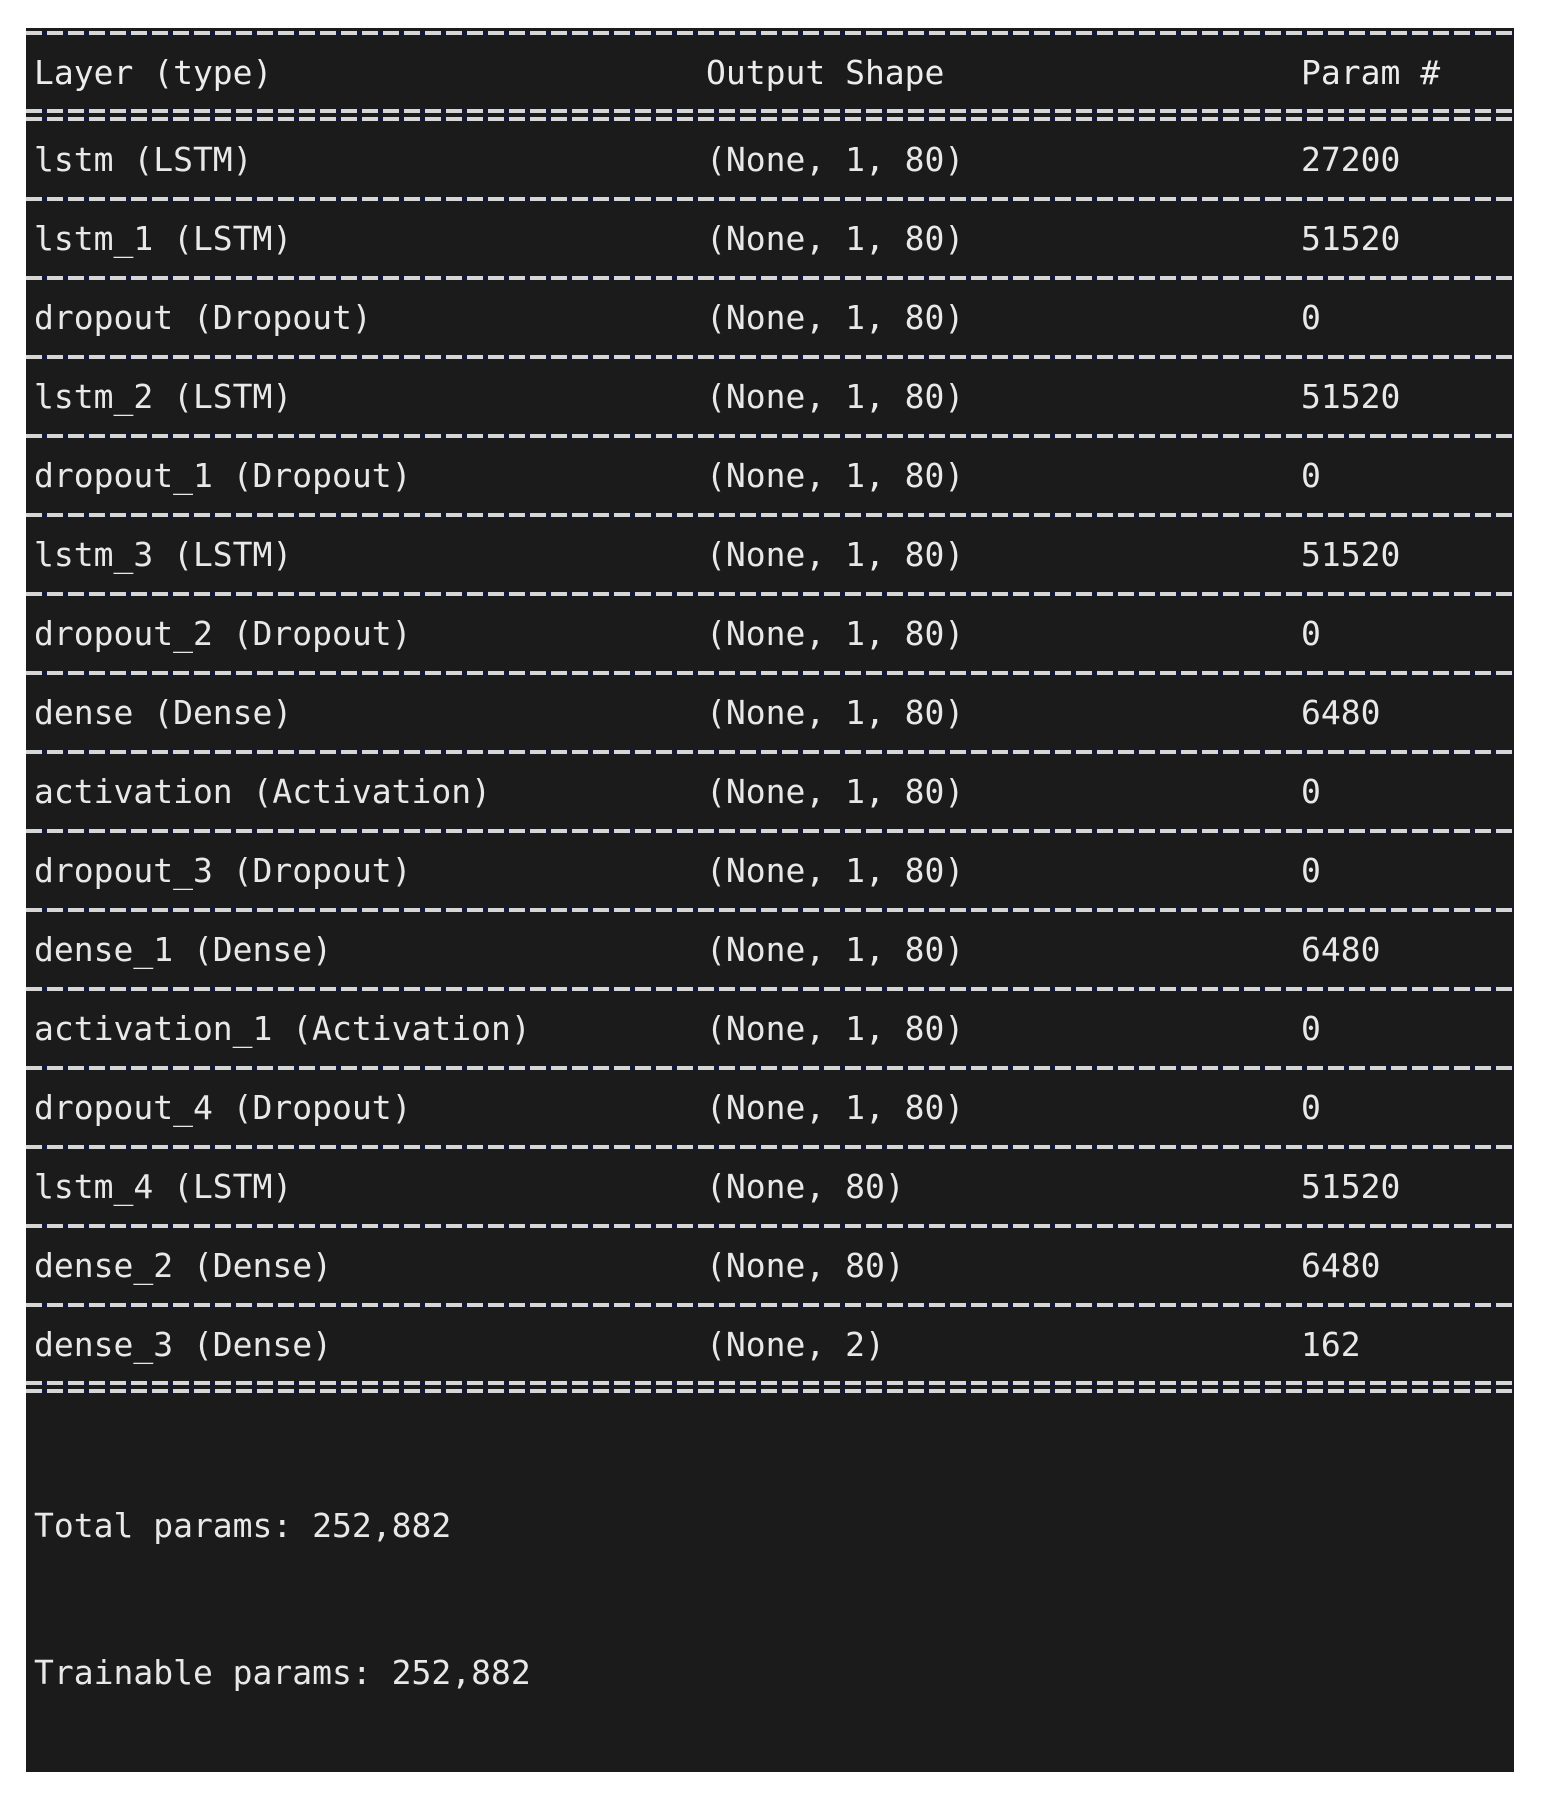 This screenshot has height=1804, width=1546. I want to click on table-row: lstm (LSTM) (None, 1, 80) 27200, so click(770, 159).